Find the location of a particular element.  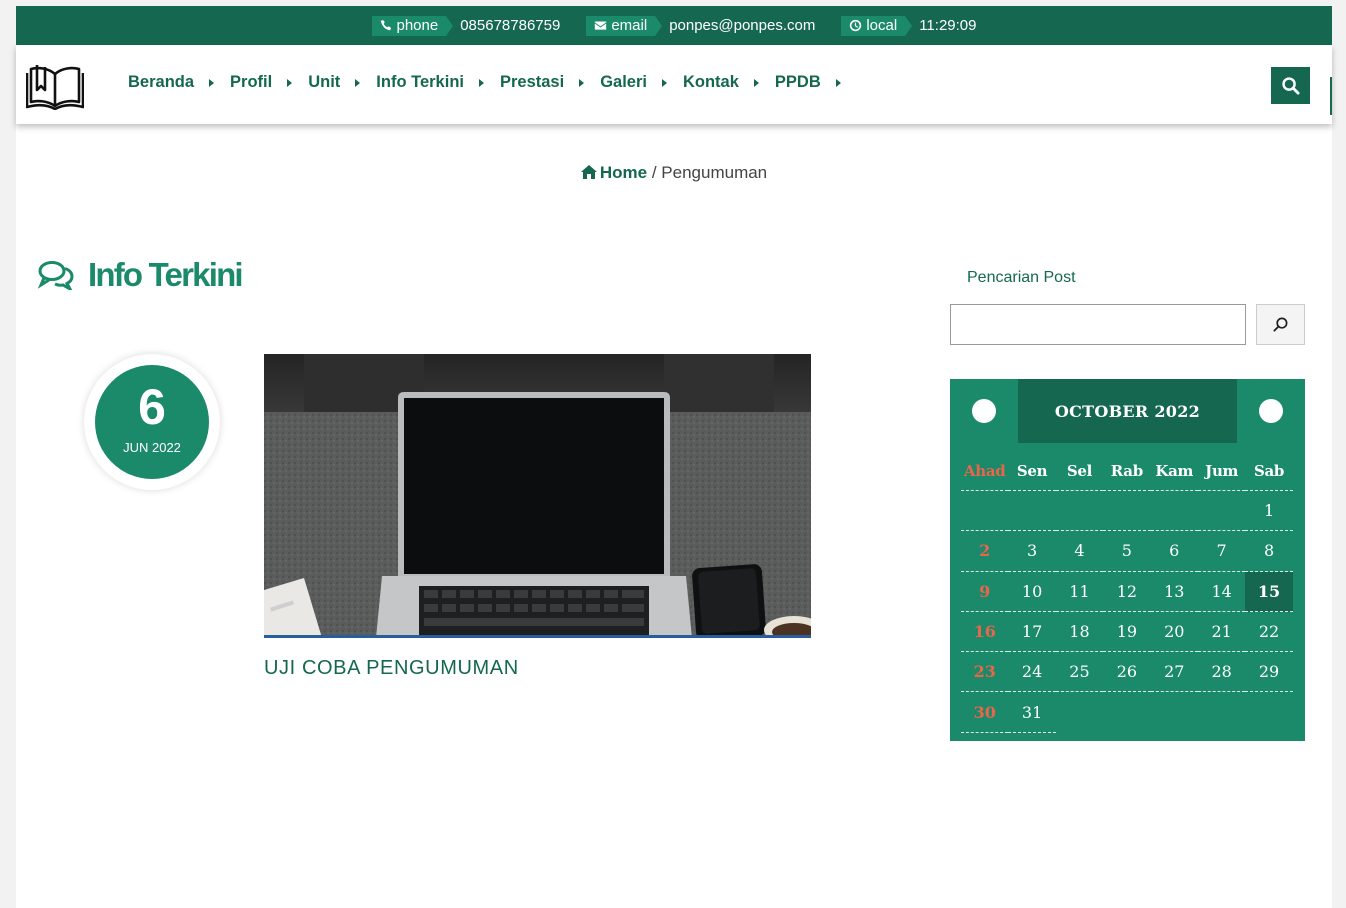

nav-item-unit: Unit is located at coordinates (334, 82).